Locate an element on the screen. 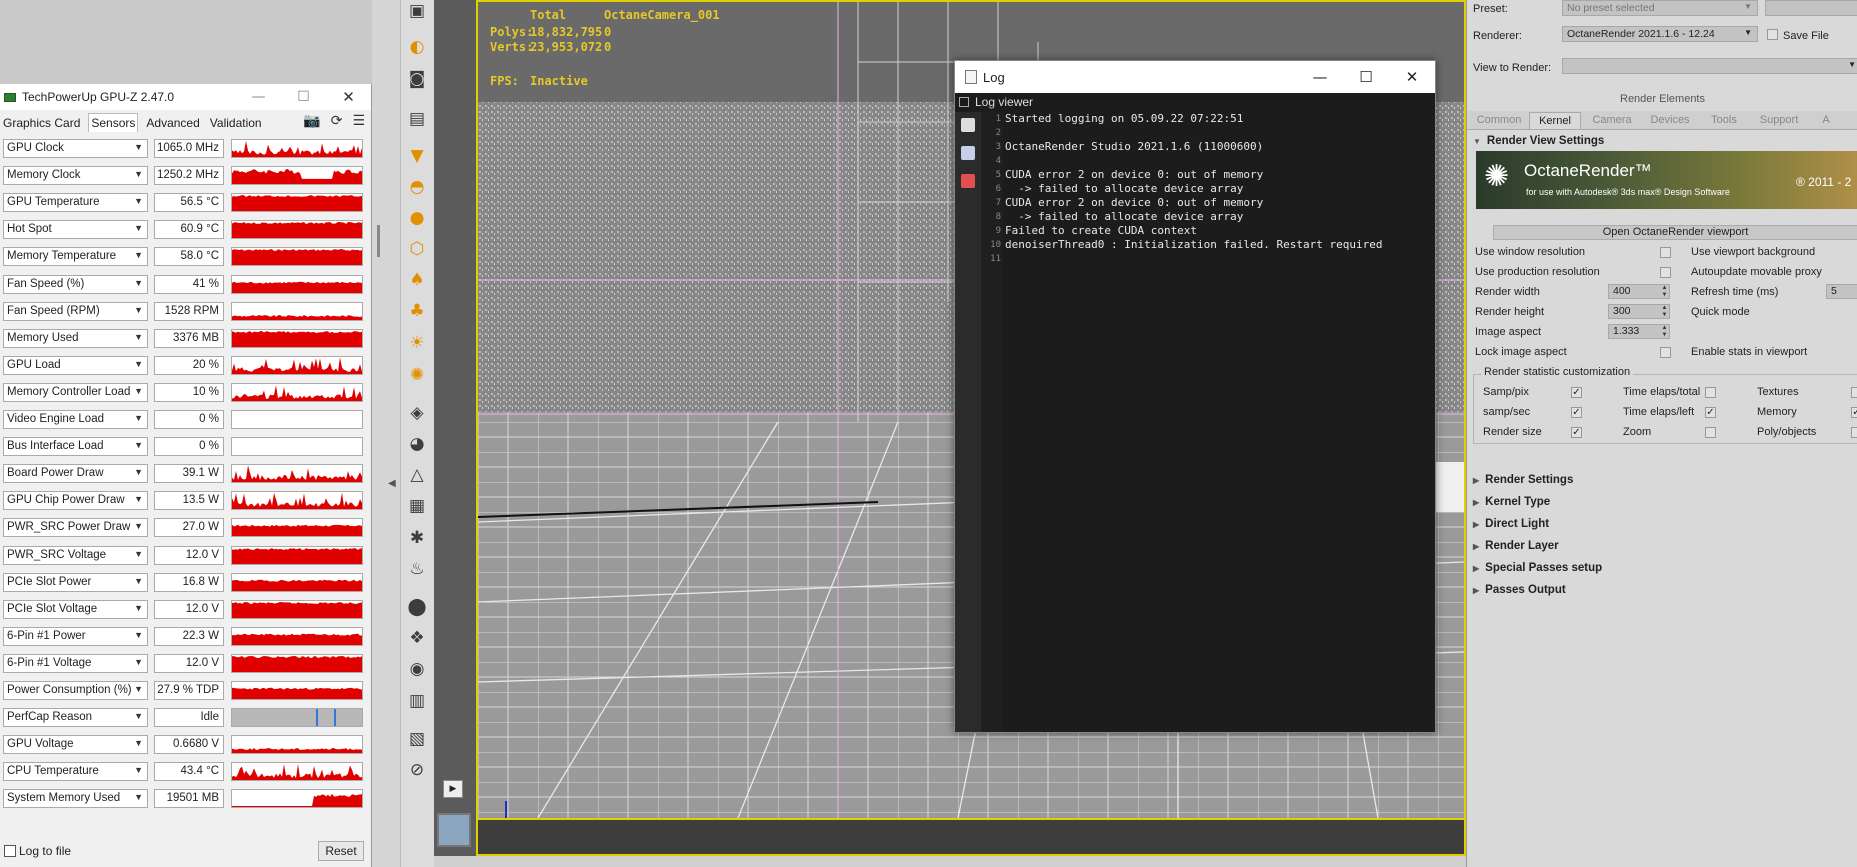  refresh-time-input: 5 is located at coordinates (1841, 291).